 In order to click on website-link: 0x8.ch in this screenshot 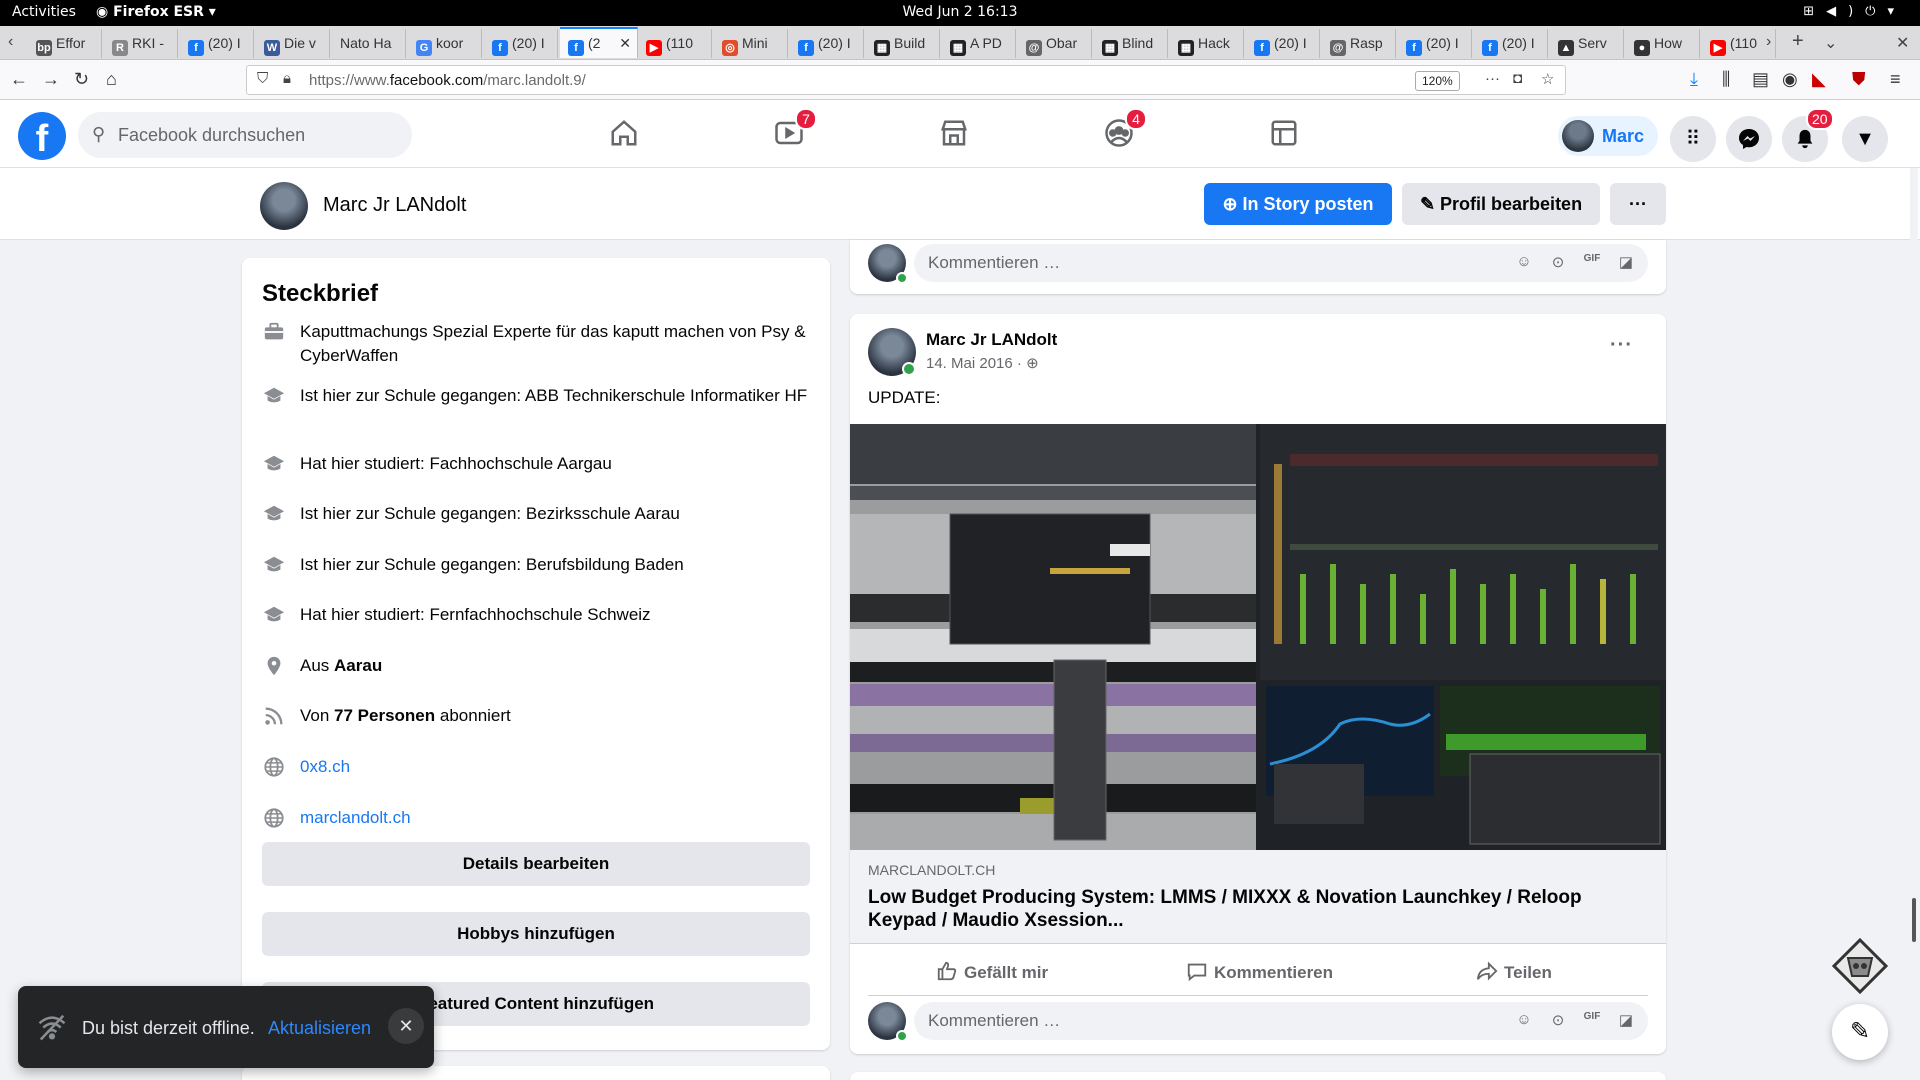, I will do `click(560, 767)`.